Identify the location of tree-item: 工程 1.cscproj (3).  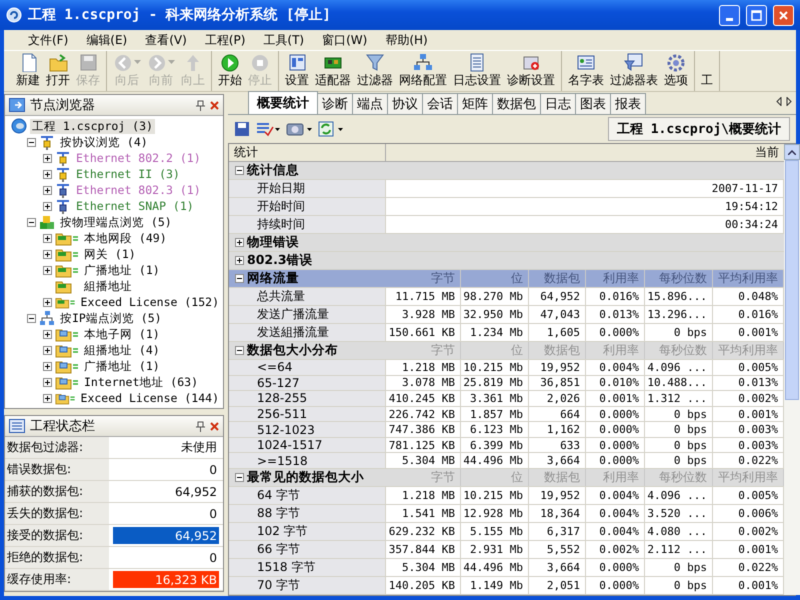
(92, 126).